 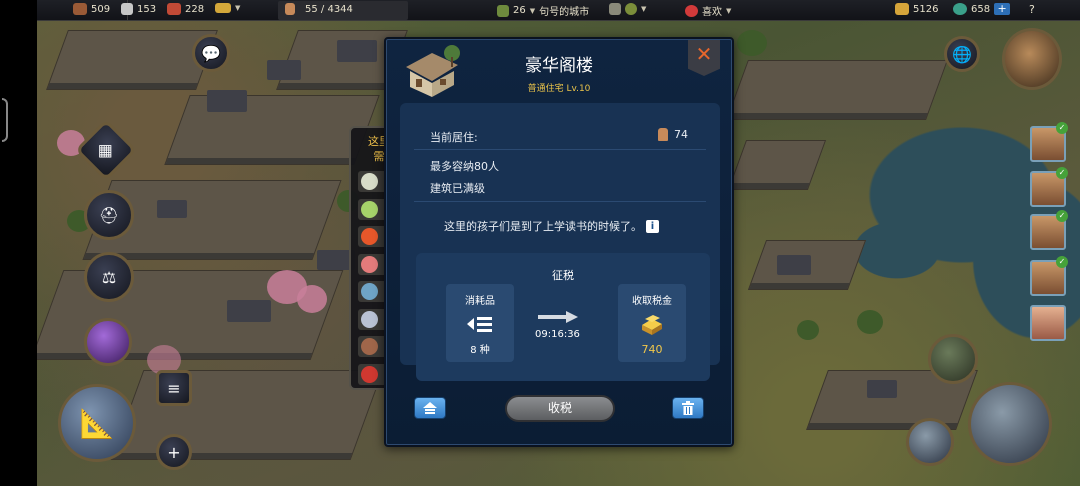 I want to click on fish-icon, so click(x=369, y=291).